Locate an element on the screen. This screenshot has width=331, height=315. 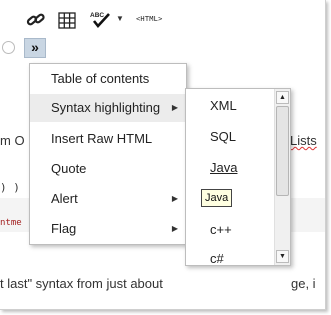
spellcheck-icon: ABC is located at coordinates (101, 20).